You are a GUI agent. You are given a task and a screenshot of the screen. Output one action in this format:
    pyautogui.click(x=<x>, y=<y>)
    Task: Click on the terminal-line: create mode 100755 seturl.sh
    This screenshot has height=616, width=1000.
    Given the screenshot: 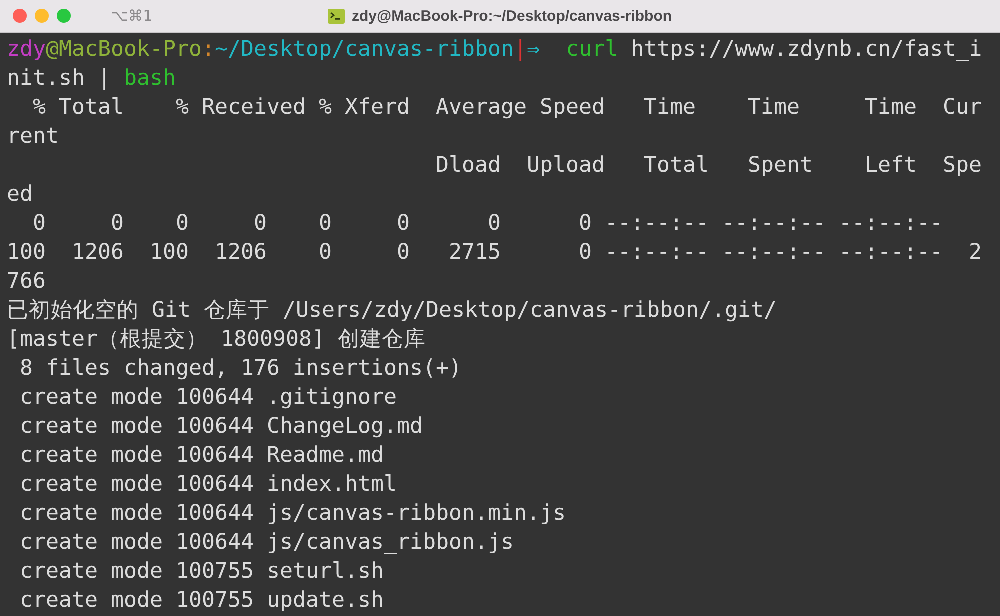 What is the action you would take?
    pyautogui.click(x=201, y=572)
    